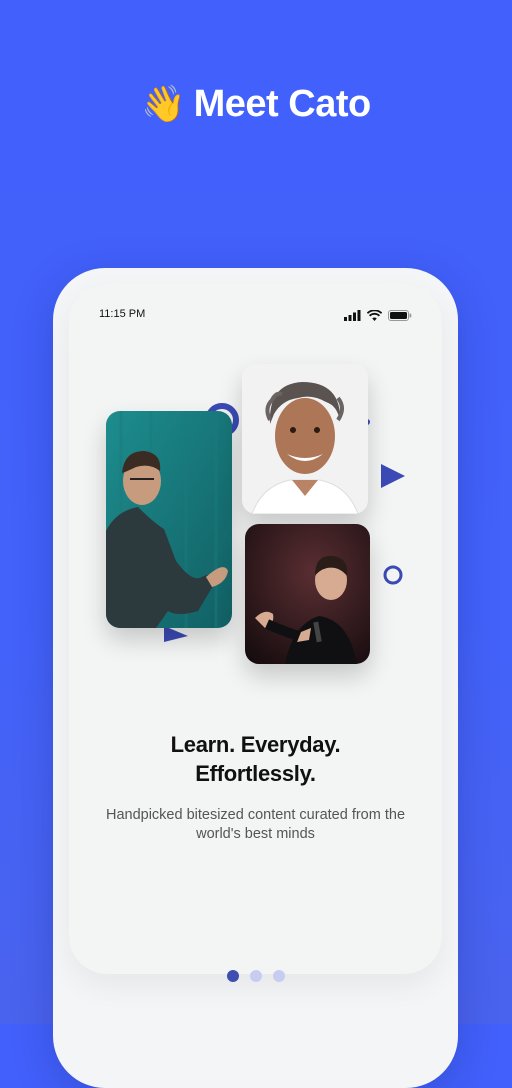  I want to click on wifi-icon, so click(374, 317).